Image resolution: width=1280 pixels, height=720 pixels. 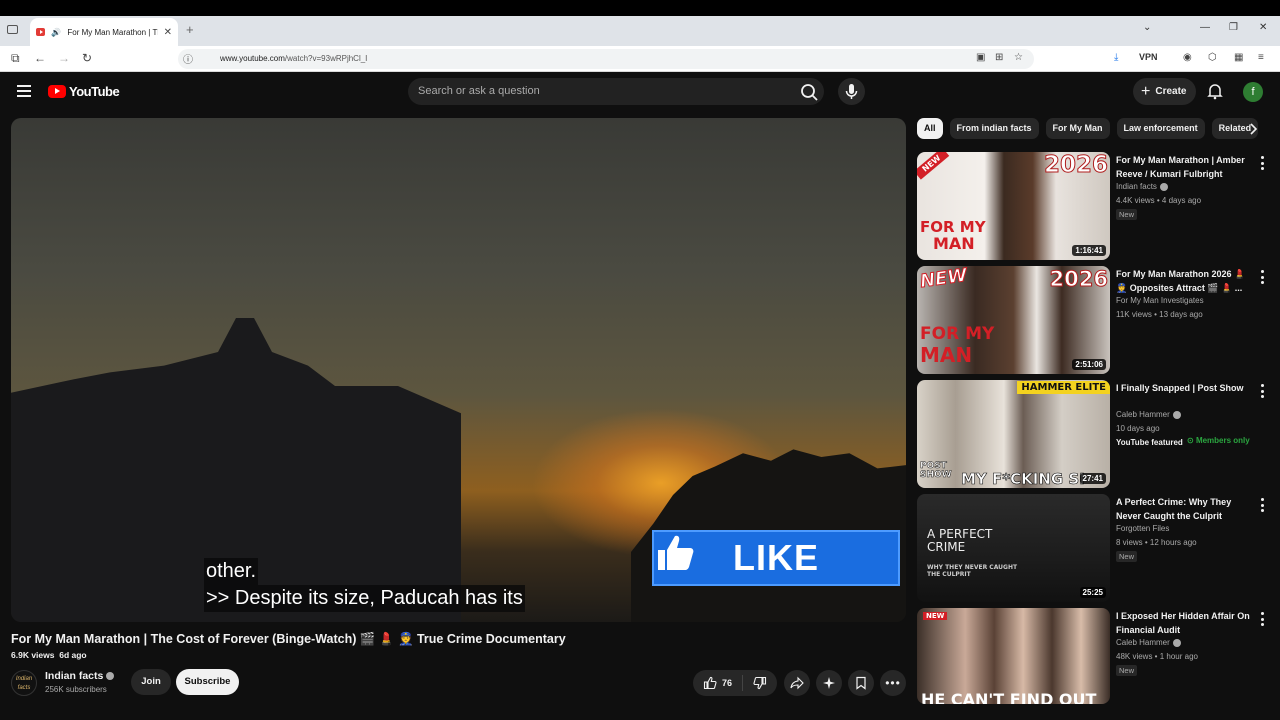 What do you see at coordinates (1159, 314) in the screenshot?
I see `rec-meta: 11K views • 13 days ago` at bounding box center [1159, 314].